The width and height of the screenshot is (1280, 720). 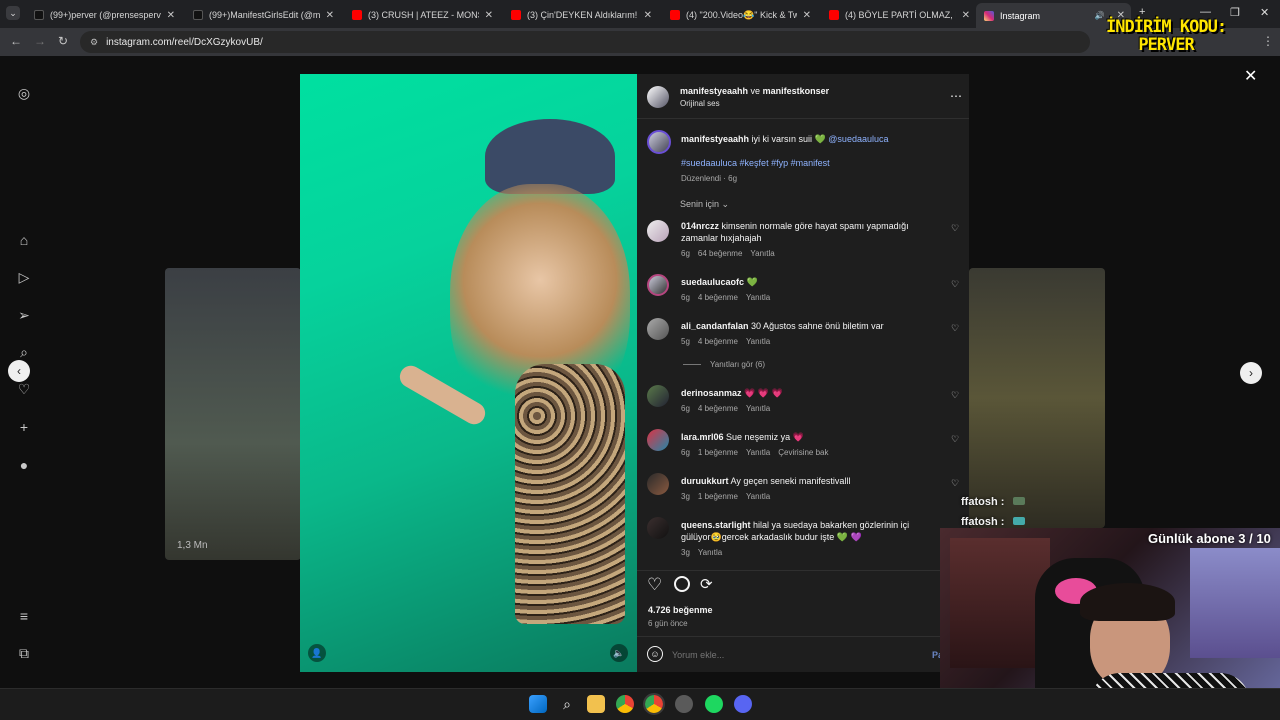 I want to click on comment-username: derinosanmaz, so click(x=711, y=393).